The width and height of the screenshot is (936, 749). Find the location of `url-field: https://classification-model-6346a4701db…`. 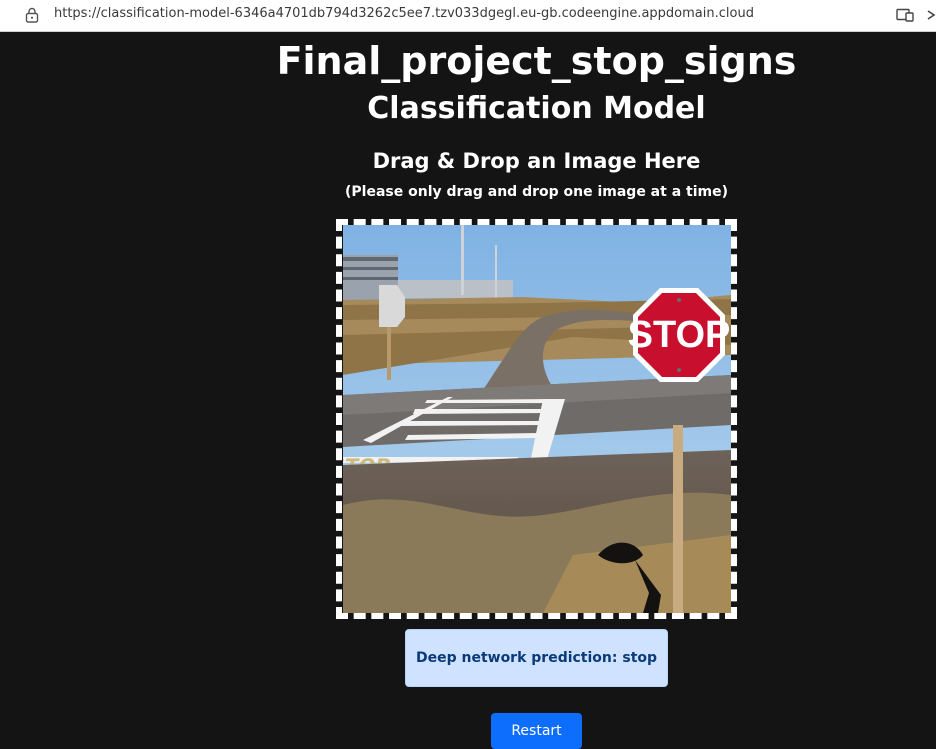

url-field: https://classification-model-6346a4701db… is located at coordinates (404, 13).